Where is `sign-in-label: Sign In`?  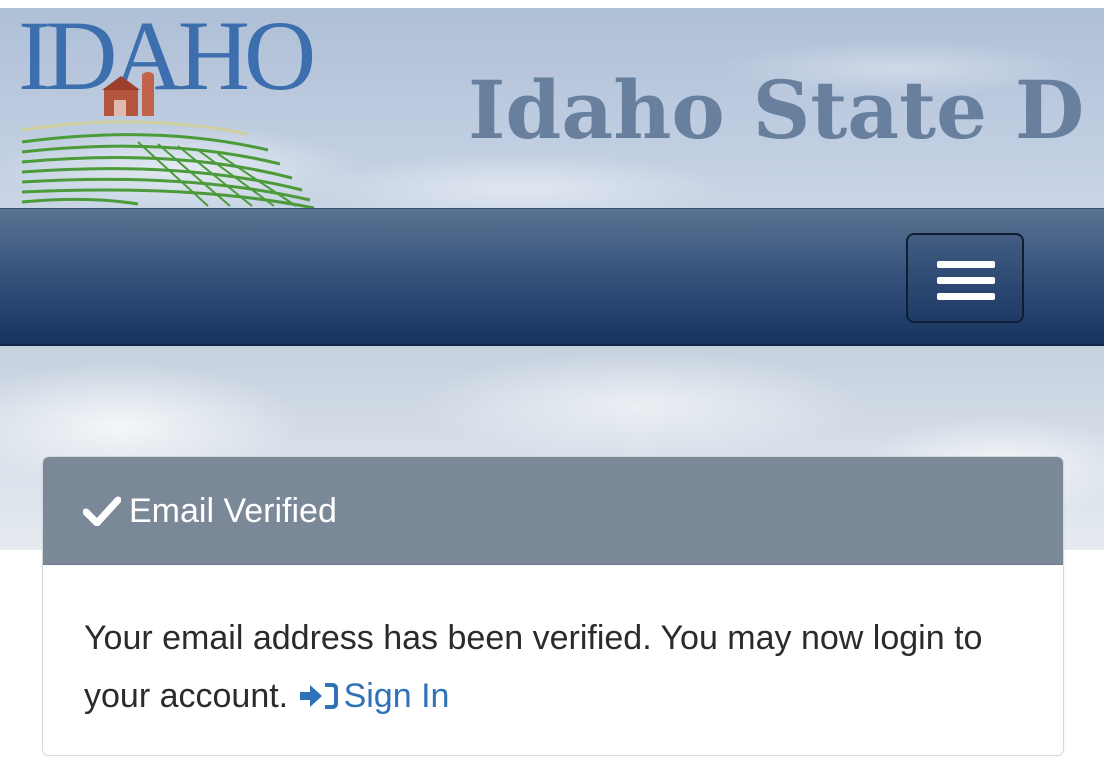 sign-in-label: Sign In is located at coordinates (396, 696).